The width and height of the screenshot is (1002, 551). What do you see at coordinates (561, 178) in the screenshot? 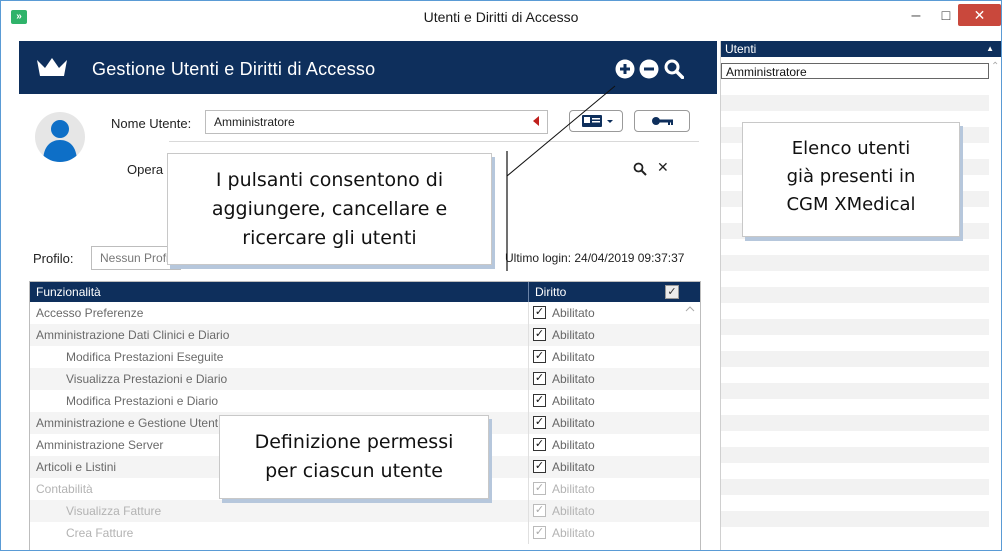
I see `annotation-lines` at bounding box center [561, 178].